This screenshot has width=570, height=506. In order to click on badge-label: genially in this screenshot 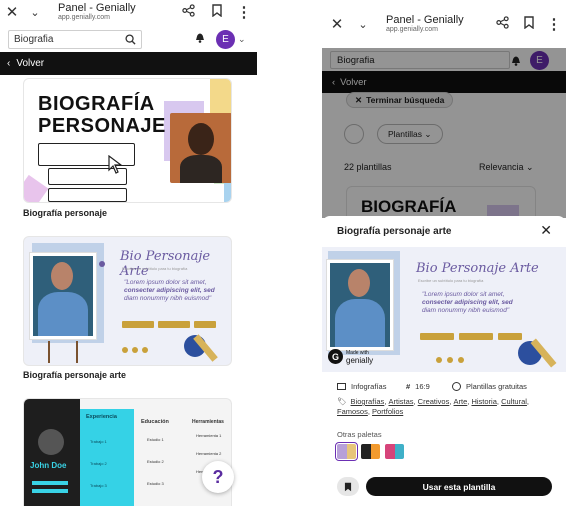, I will do `click(360, 360)`.